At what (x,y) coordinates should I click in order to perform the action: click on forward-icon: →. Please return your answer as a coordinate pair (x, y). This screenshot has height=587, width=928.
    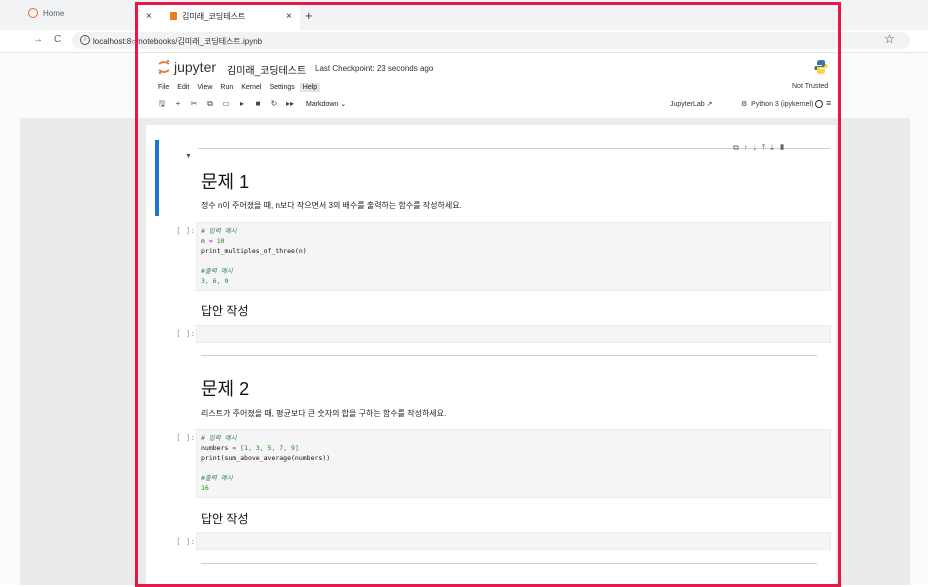
    Looking at the image, I should click on (38, 39).